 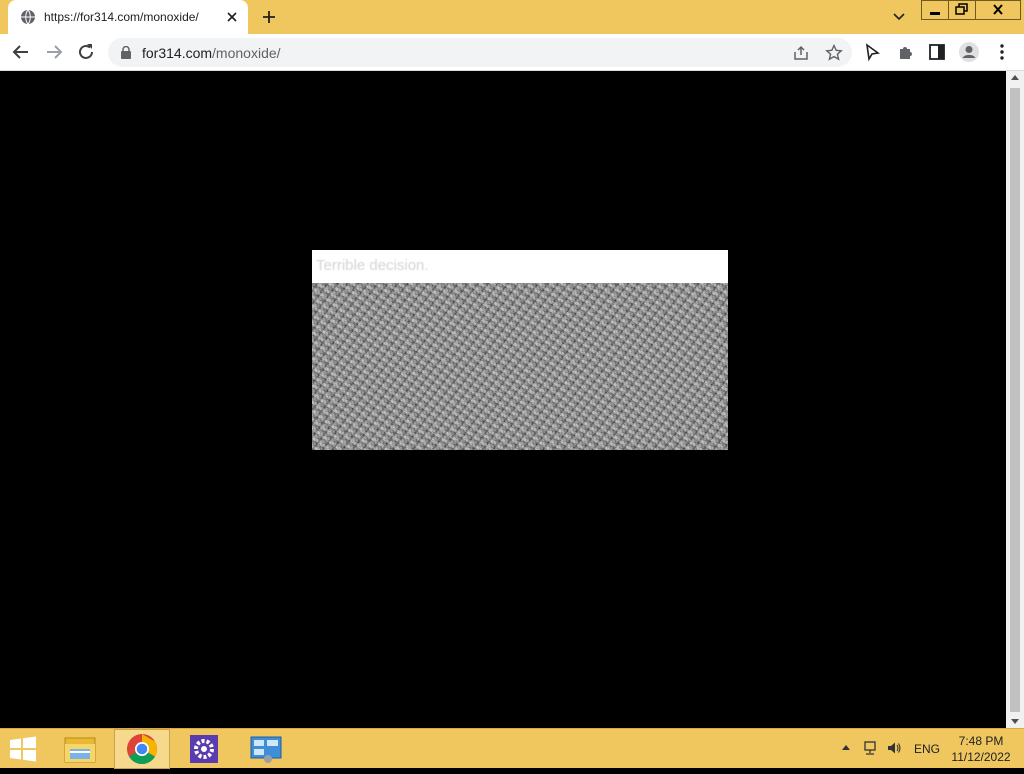 What do you see at coordinates (899, 17) in the screenshot?
I see `chevron-down-icon` at bounding box center [899, 17].